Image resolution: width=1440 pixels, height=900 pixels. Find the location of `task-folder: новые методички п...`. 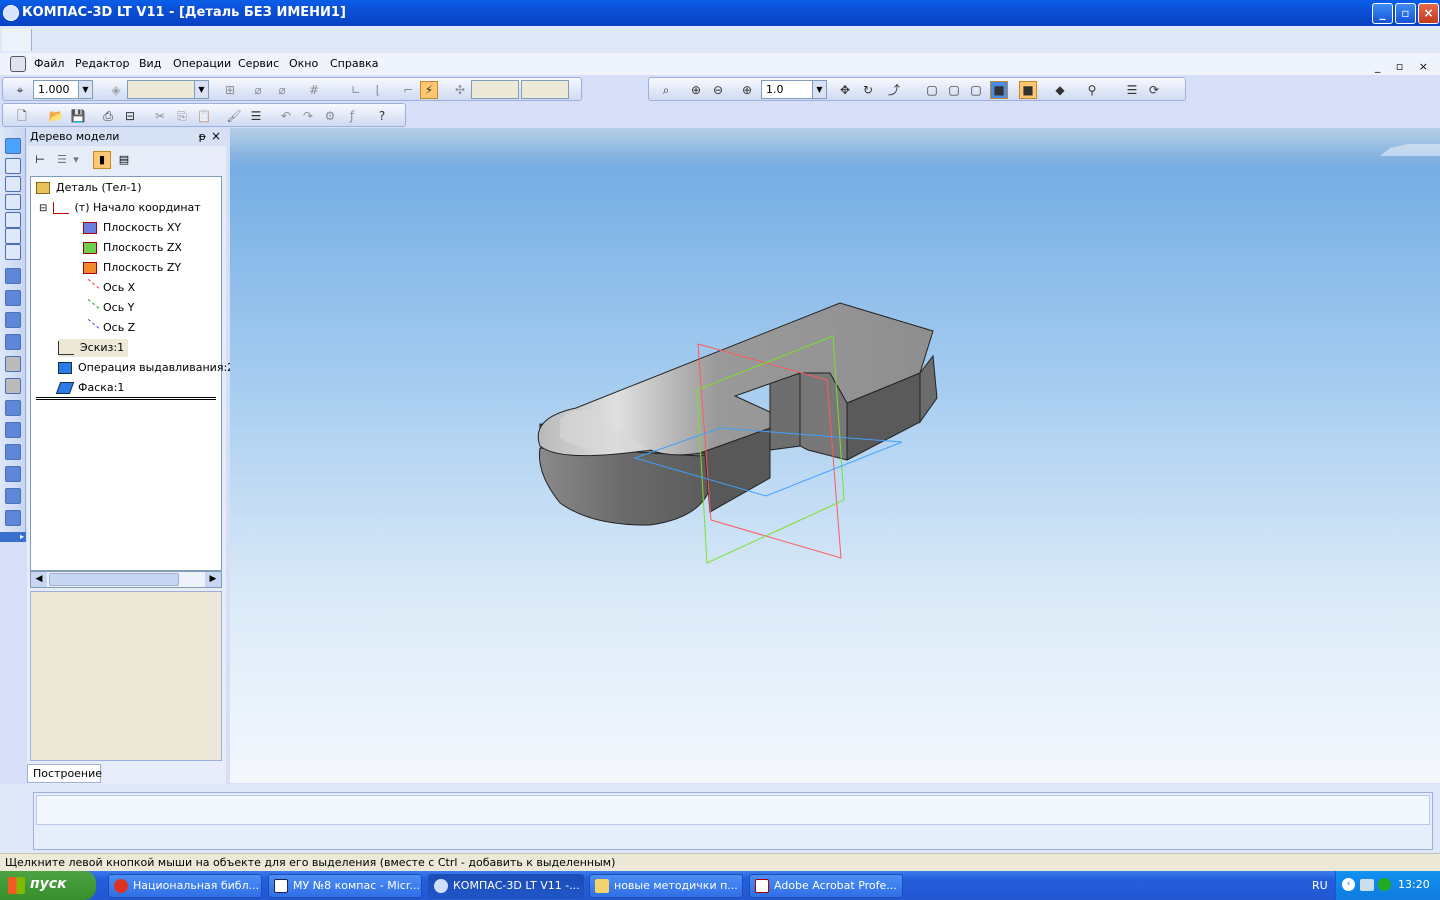

task-folder: новые методички п... is located at coordinates (666, 886).